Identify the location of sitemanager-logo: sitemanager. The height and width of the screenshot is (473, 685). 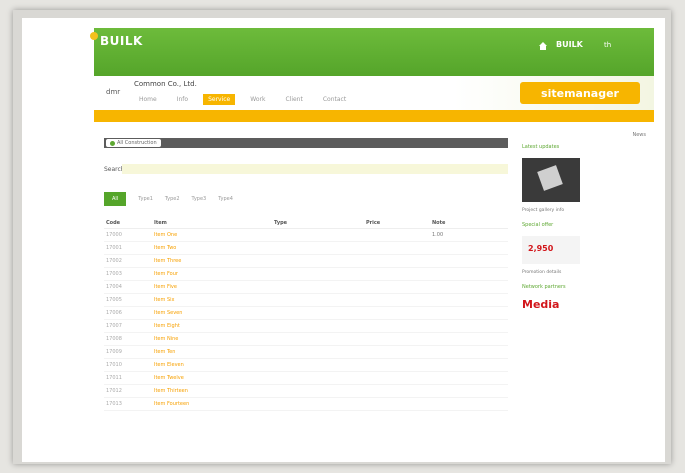
(580, 93).